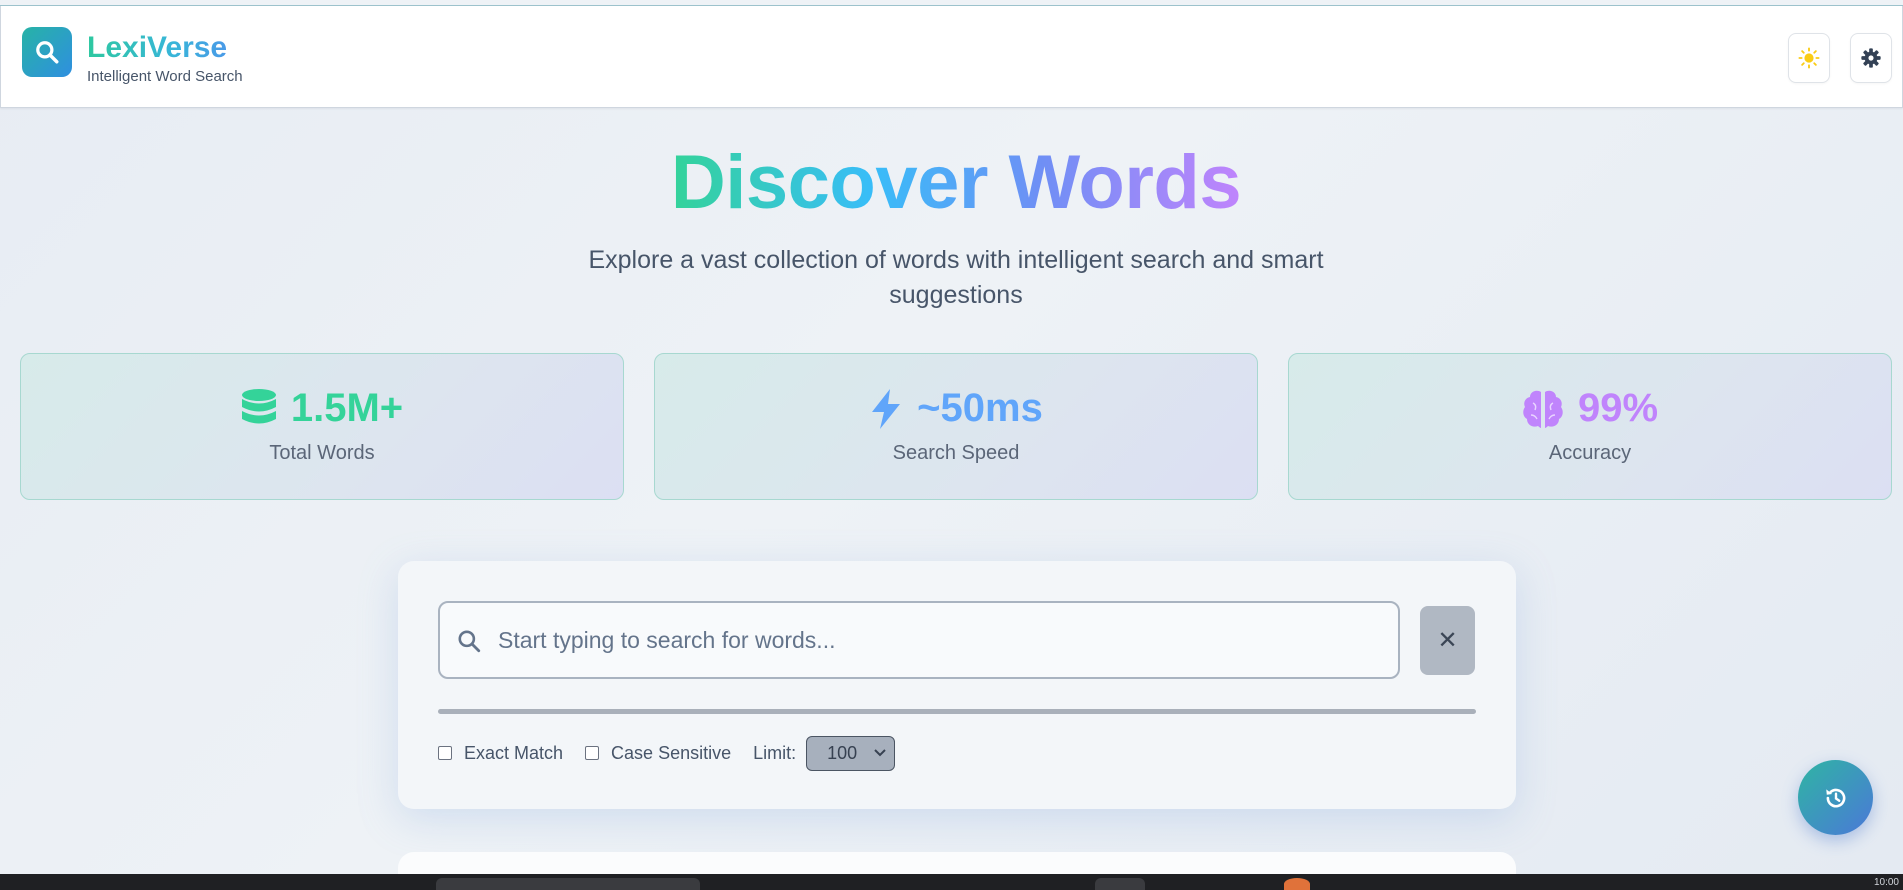 This screenshot has width=1903, height=890. What do you see at coordinates (886, 408) in the screenshot?
I see `bolt-icon` at bounding box center [886, 408].